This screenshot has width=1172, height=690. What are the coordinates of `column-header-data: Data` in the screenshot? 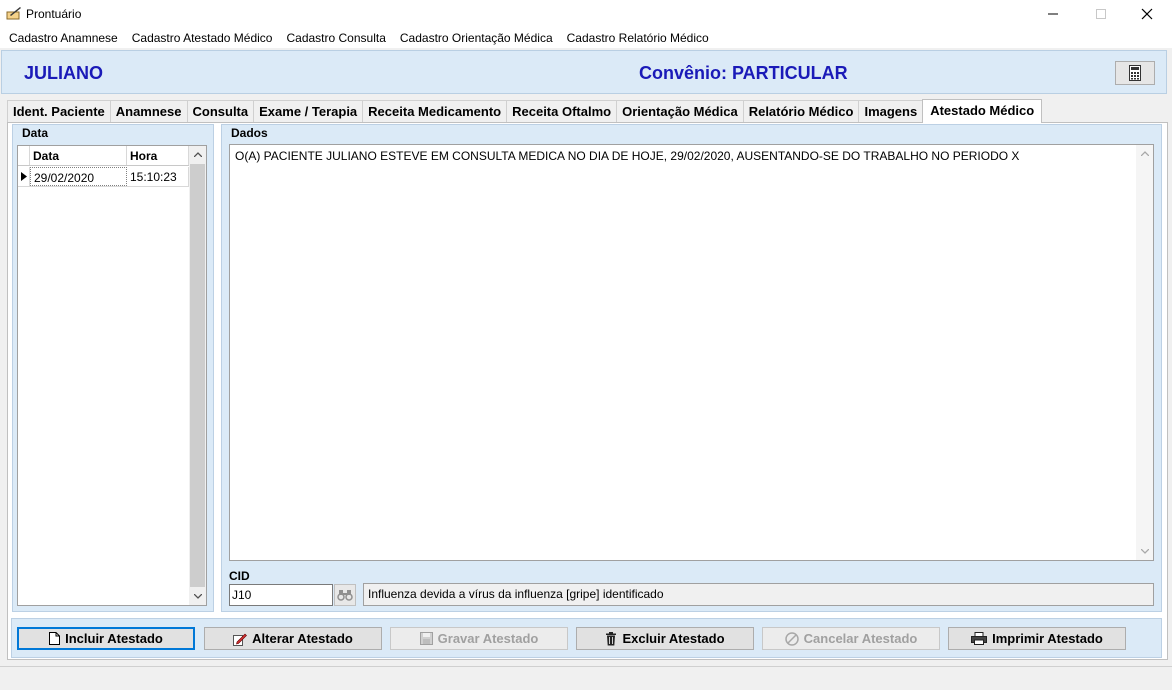 It's located at (78, 155).